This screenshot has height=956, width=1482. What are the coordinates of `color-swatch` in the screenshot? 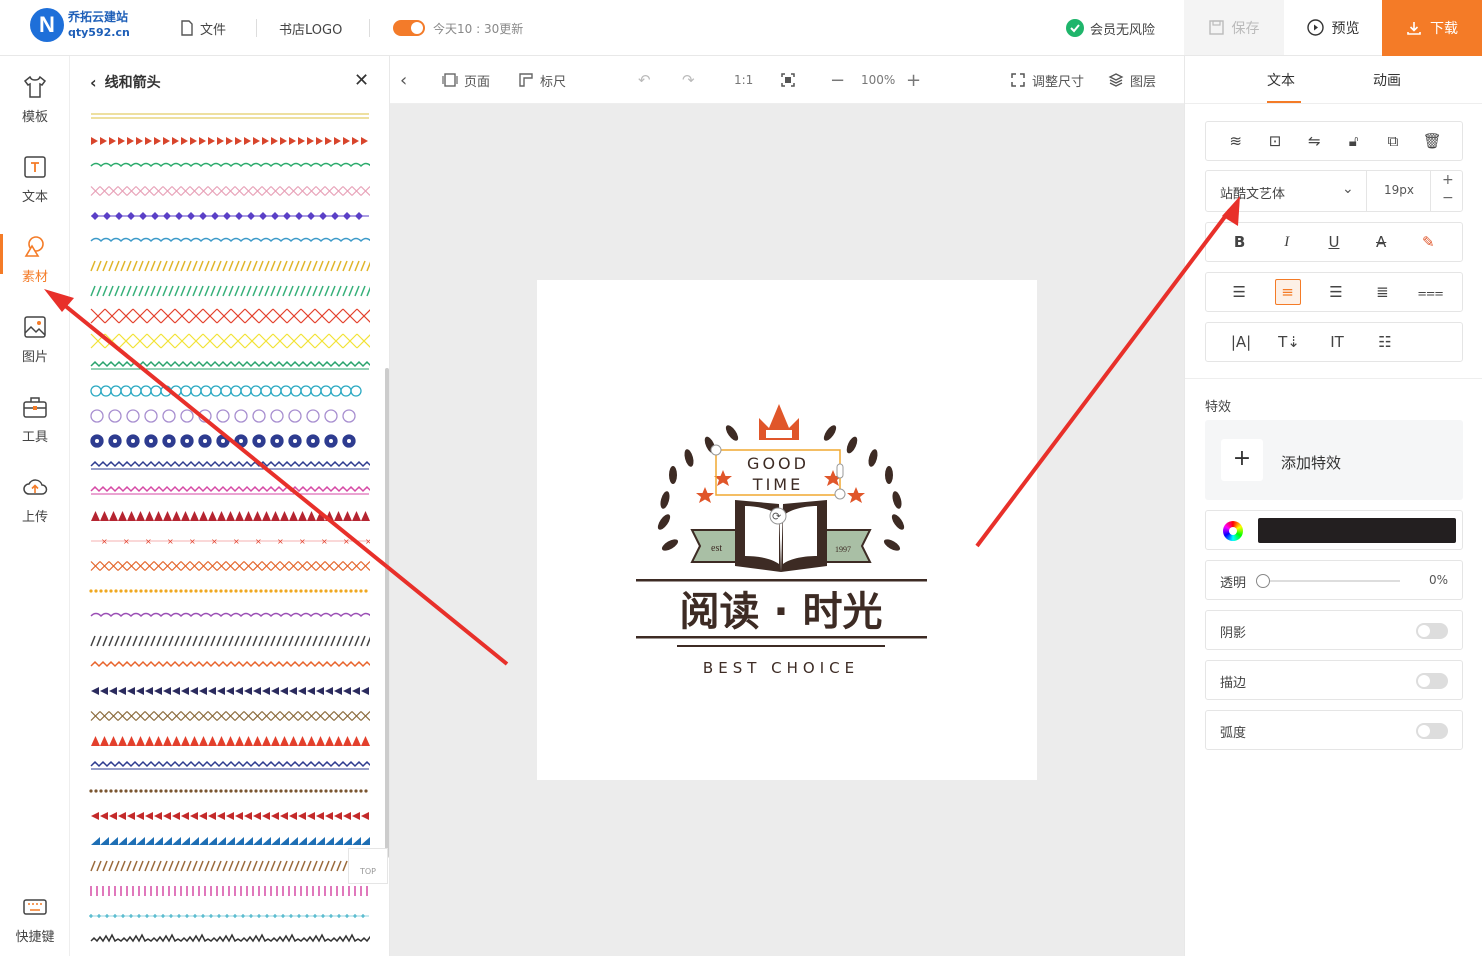 It's located at (1357, 530).